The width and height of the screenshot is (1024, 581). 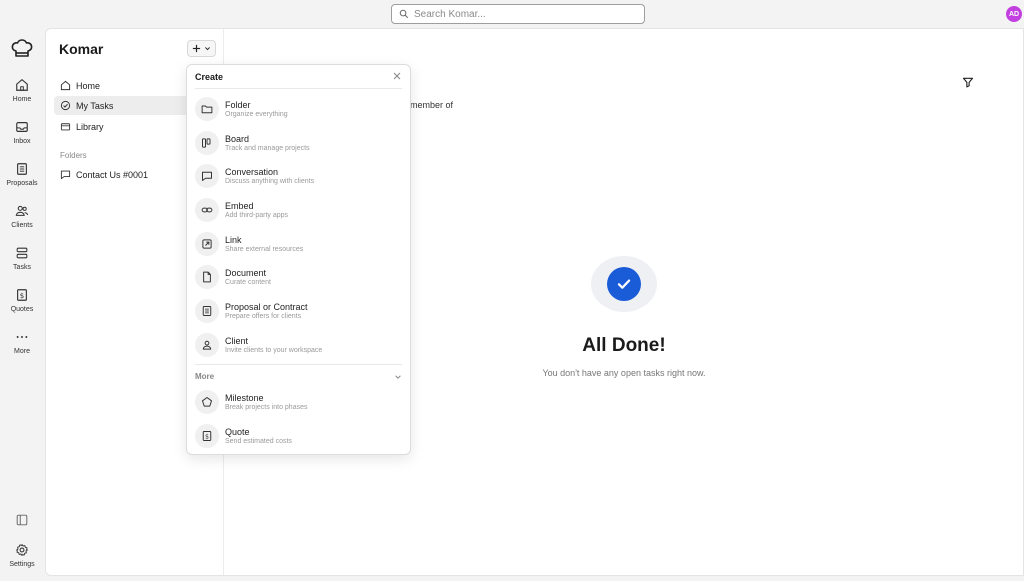 I want to click on clients-icon, so click(x=22, y=210).